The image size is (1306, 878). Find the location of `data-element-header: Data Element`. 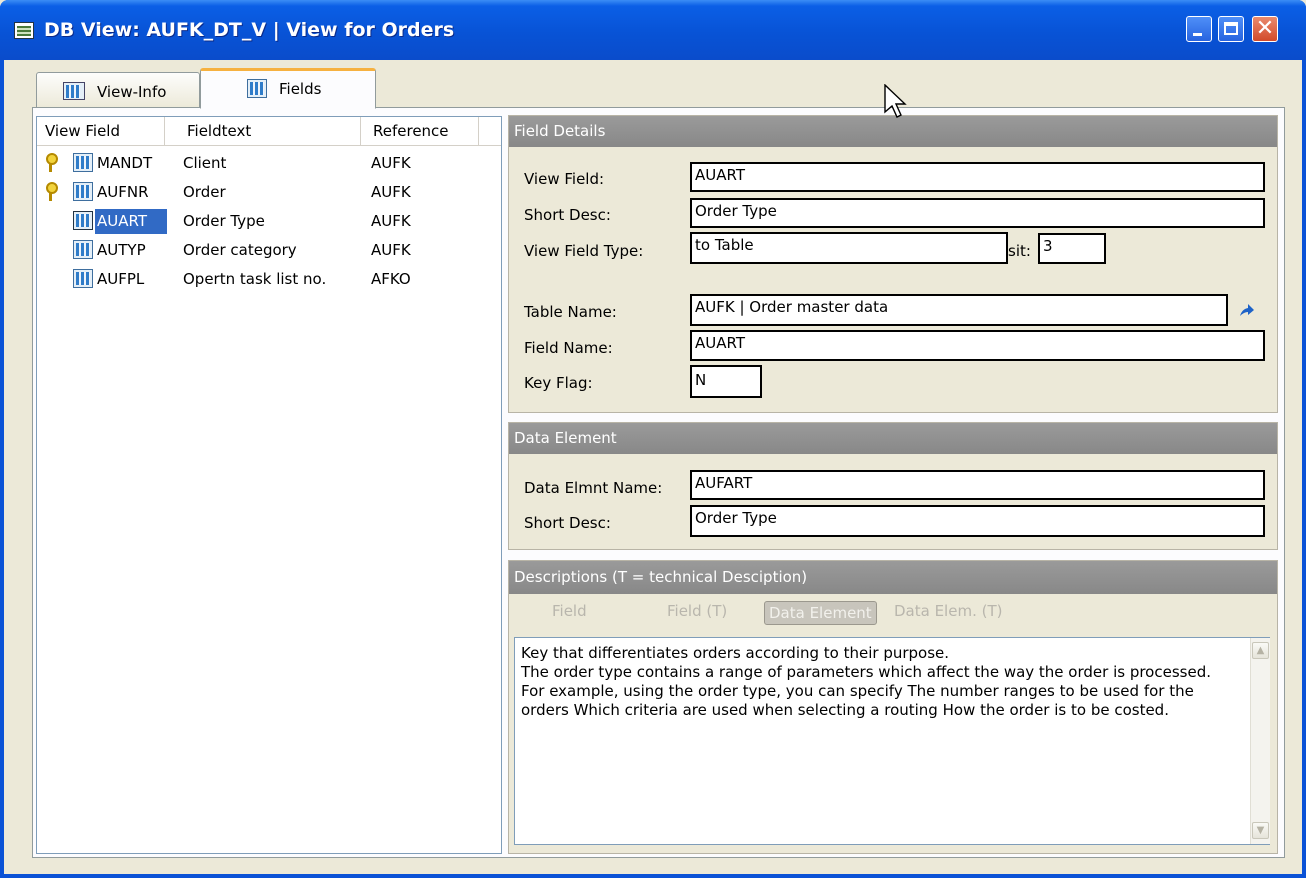

data-element-header: Data Element is located at coordinates (893, 438).